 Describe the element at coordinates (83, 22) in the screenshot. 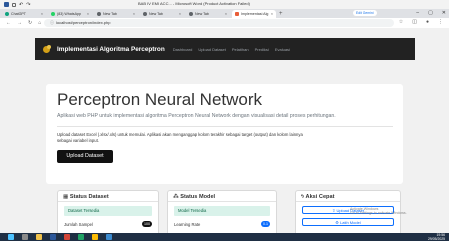

I see `url-text: localhost/perceptron/index.php` at that location.